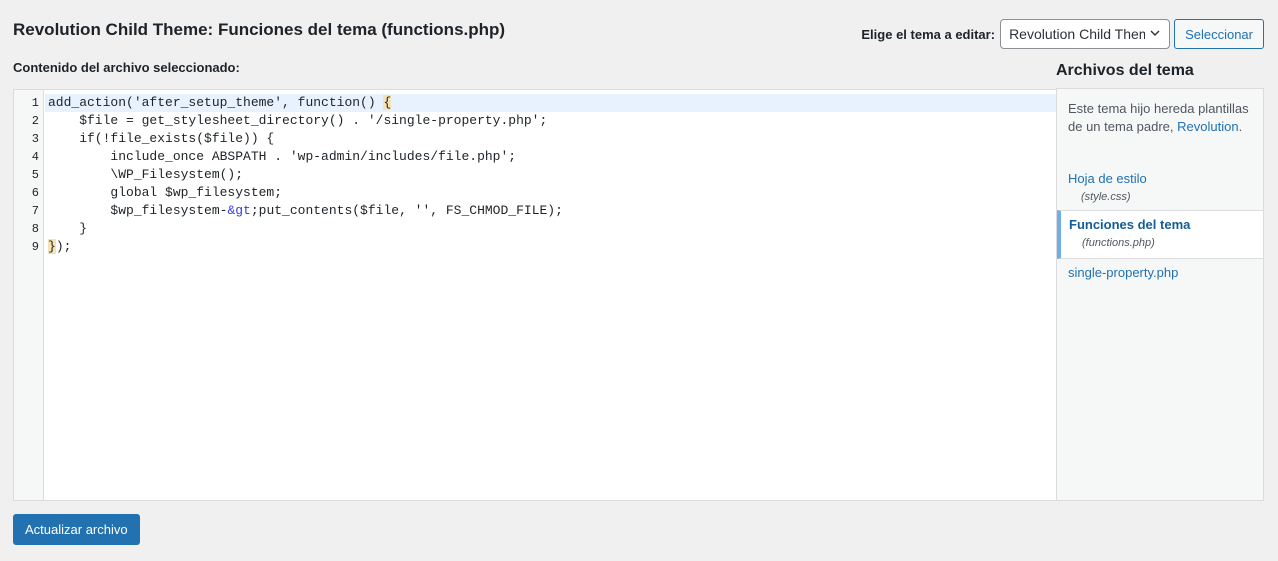 The image size is (1278, 561). Describe the element at coordinates (928, 34) in the screenshot. I see `theme-select-label: Elige el tema a editar:` at that location.